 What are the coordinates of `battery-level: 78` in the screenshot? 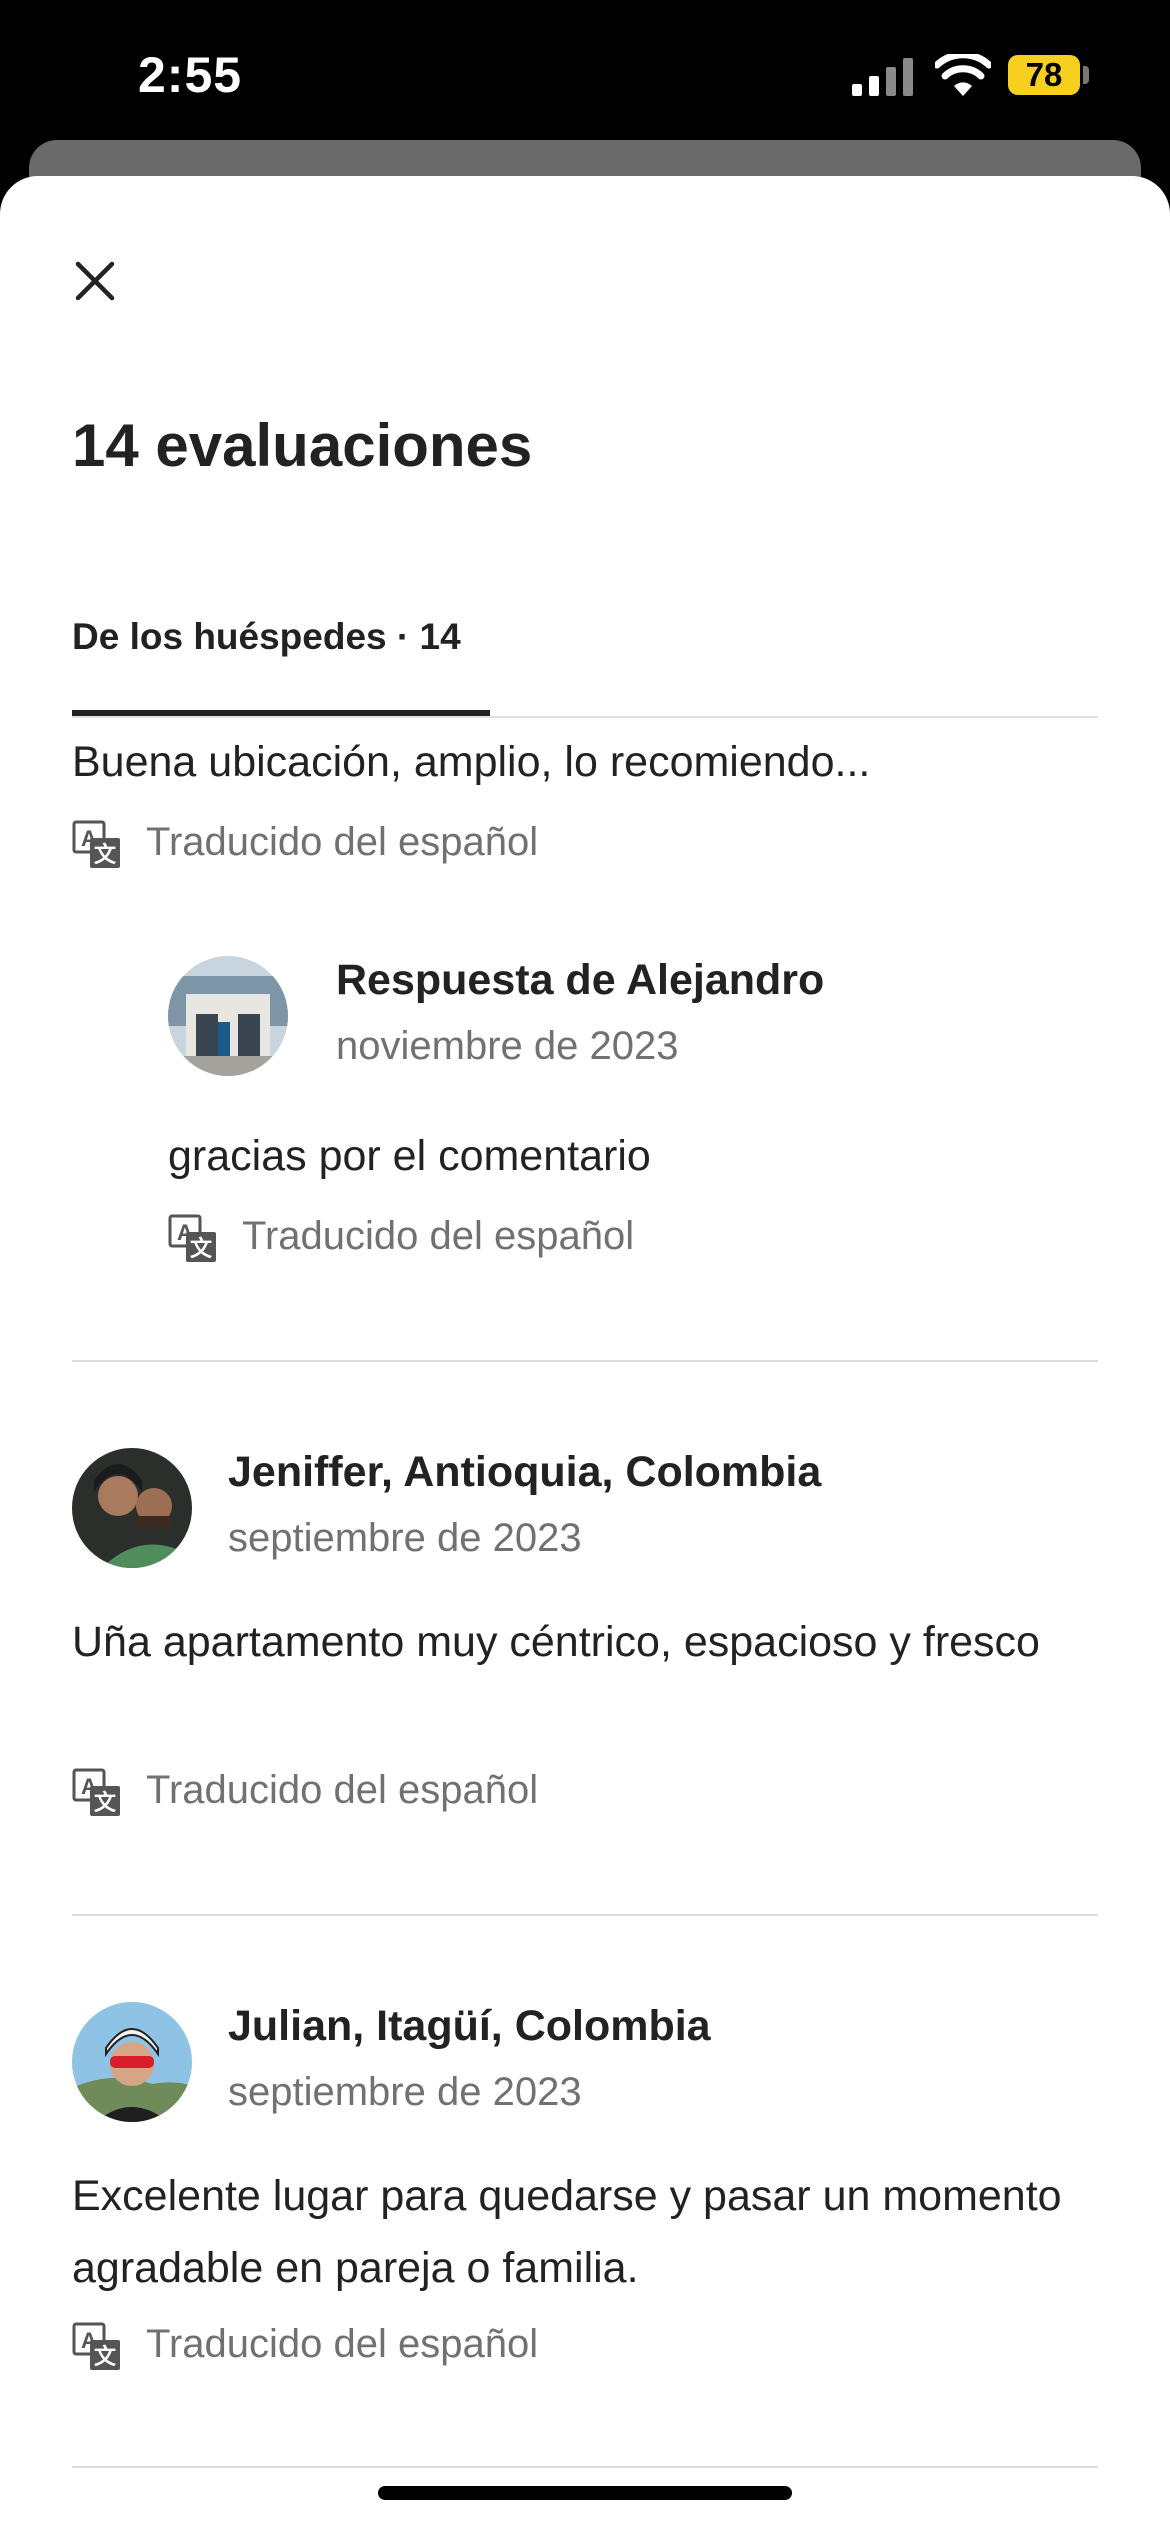 It's located at (1044, 74).